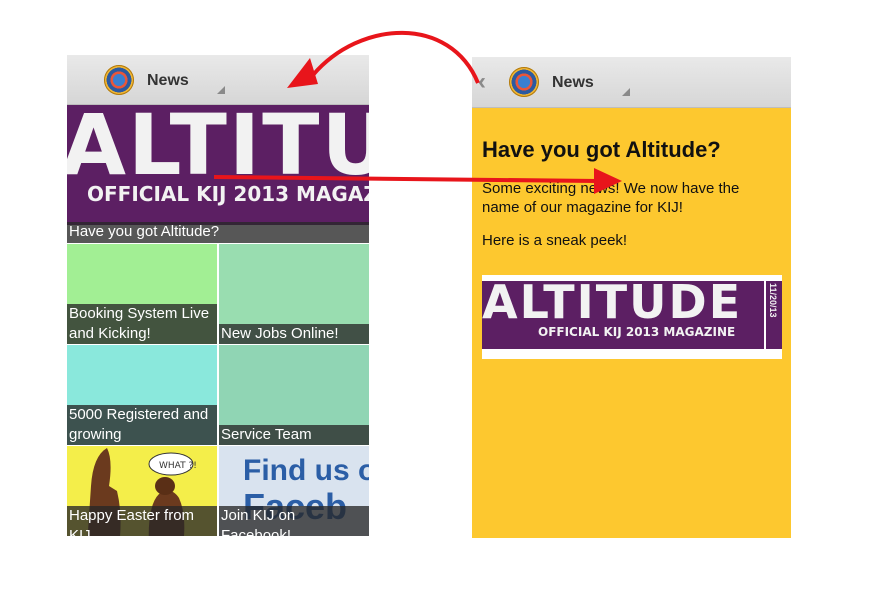 The height and width of the screenshot is (601, 879). Describe the element at coordinates (142, 395) in the screenshot. I see `news-tile: 5000 Registered and growing` at that location.